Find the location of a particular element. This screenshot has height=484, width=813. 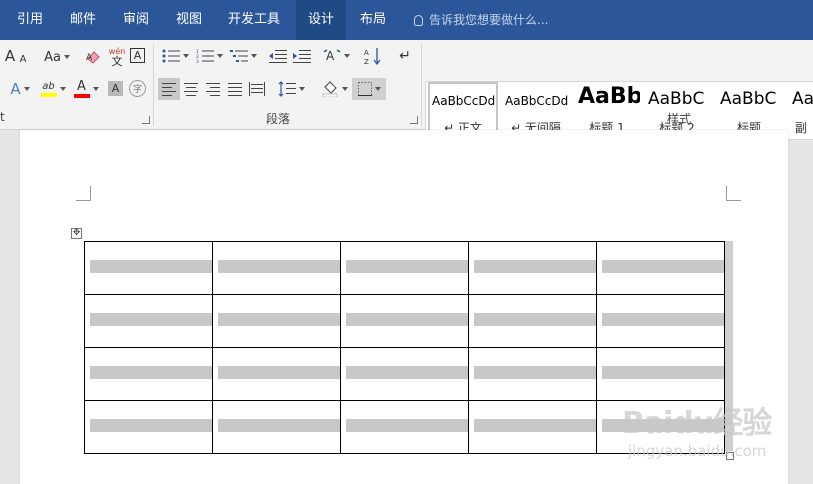

shading-button is located at coordinates (334, 89).